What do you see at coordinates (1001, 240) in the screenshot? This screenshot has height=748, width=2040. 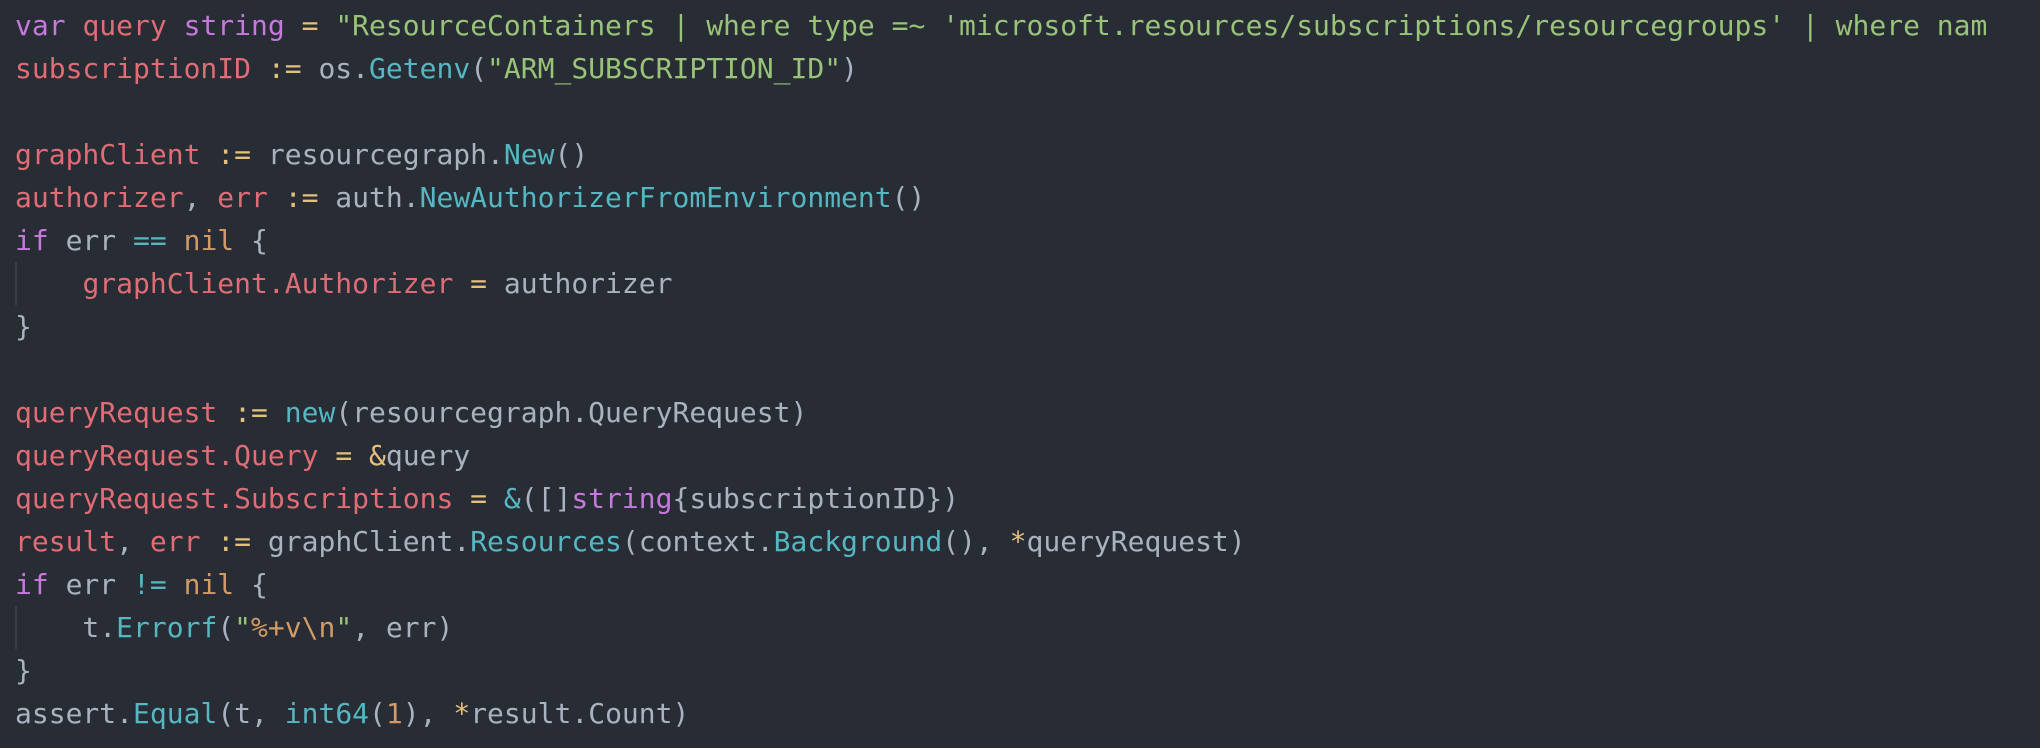 I see `code-line: if err == nil {` at bounding box center [1001, 240].